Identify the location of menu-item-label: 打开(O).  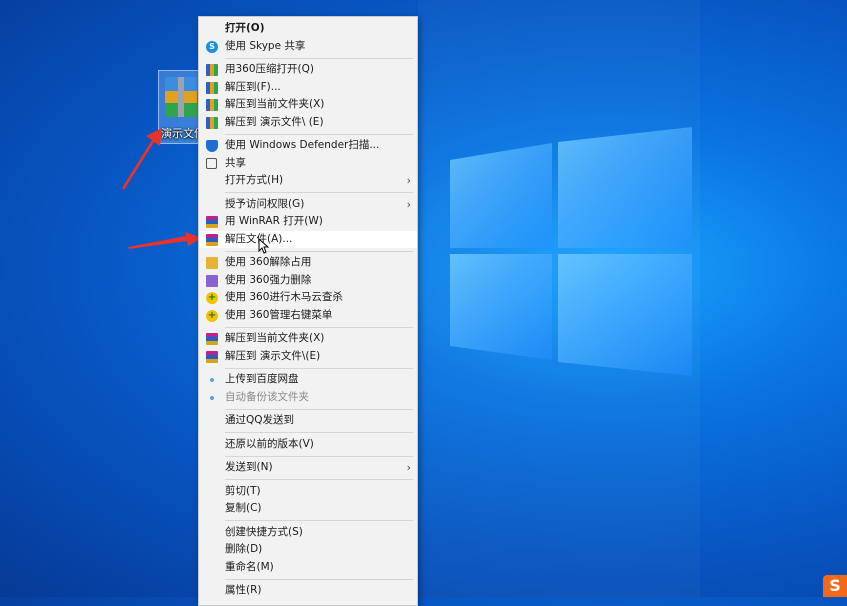
(245, 28).